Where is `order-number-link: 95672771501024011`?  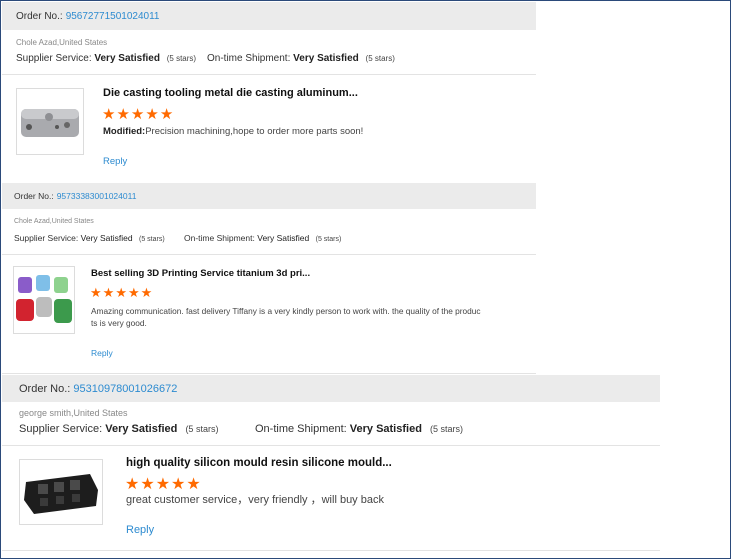 order-number-link: 95672771501024011 is located at coordinates (113, 16).